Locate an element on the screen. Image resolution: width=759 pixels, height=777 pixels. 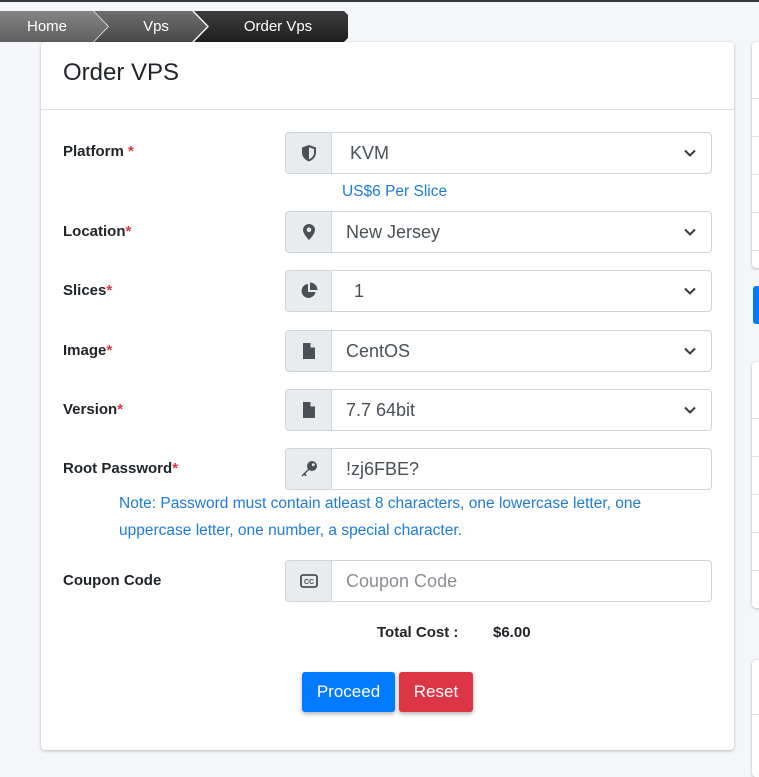
root-password-group is located at coordinates (498, 469).